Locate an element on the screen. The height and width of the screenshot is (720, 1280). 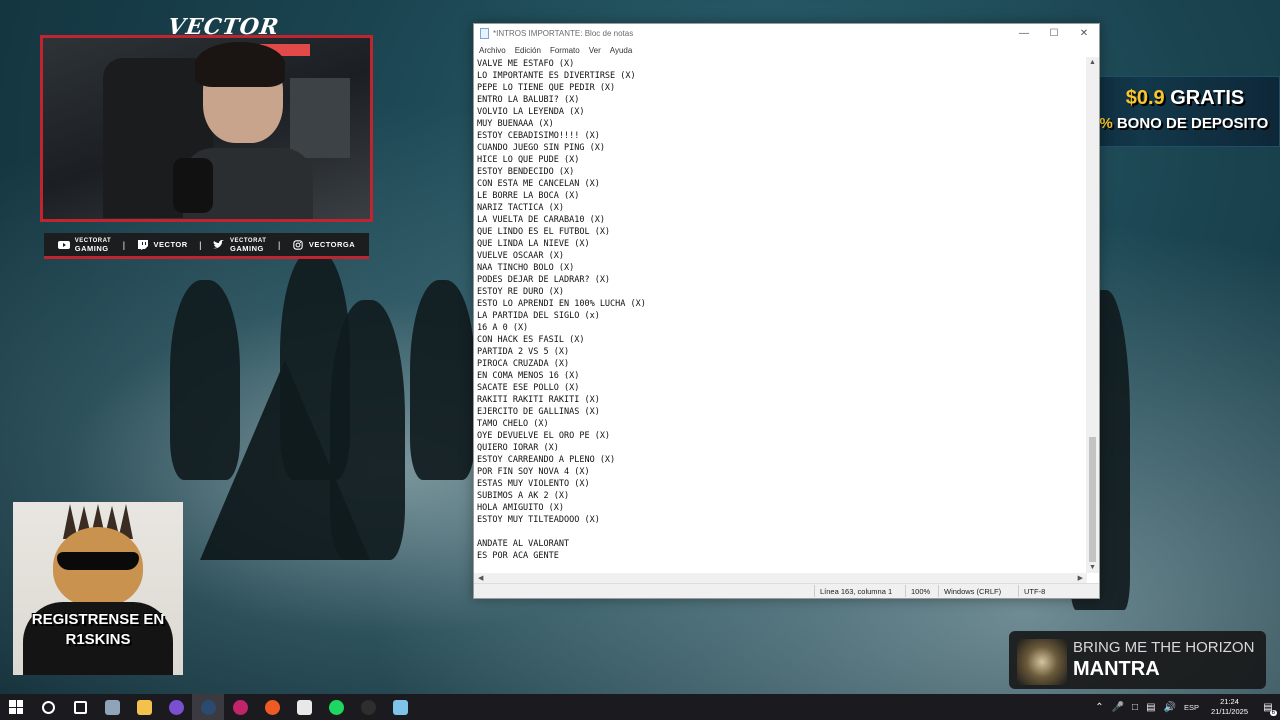
text-line: HICE LO QUE PUDE (X) is located at coordinates (528, 160).